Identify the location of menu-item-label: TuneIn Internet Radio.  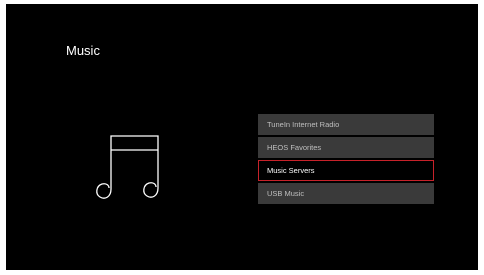
(303, 124).